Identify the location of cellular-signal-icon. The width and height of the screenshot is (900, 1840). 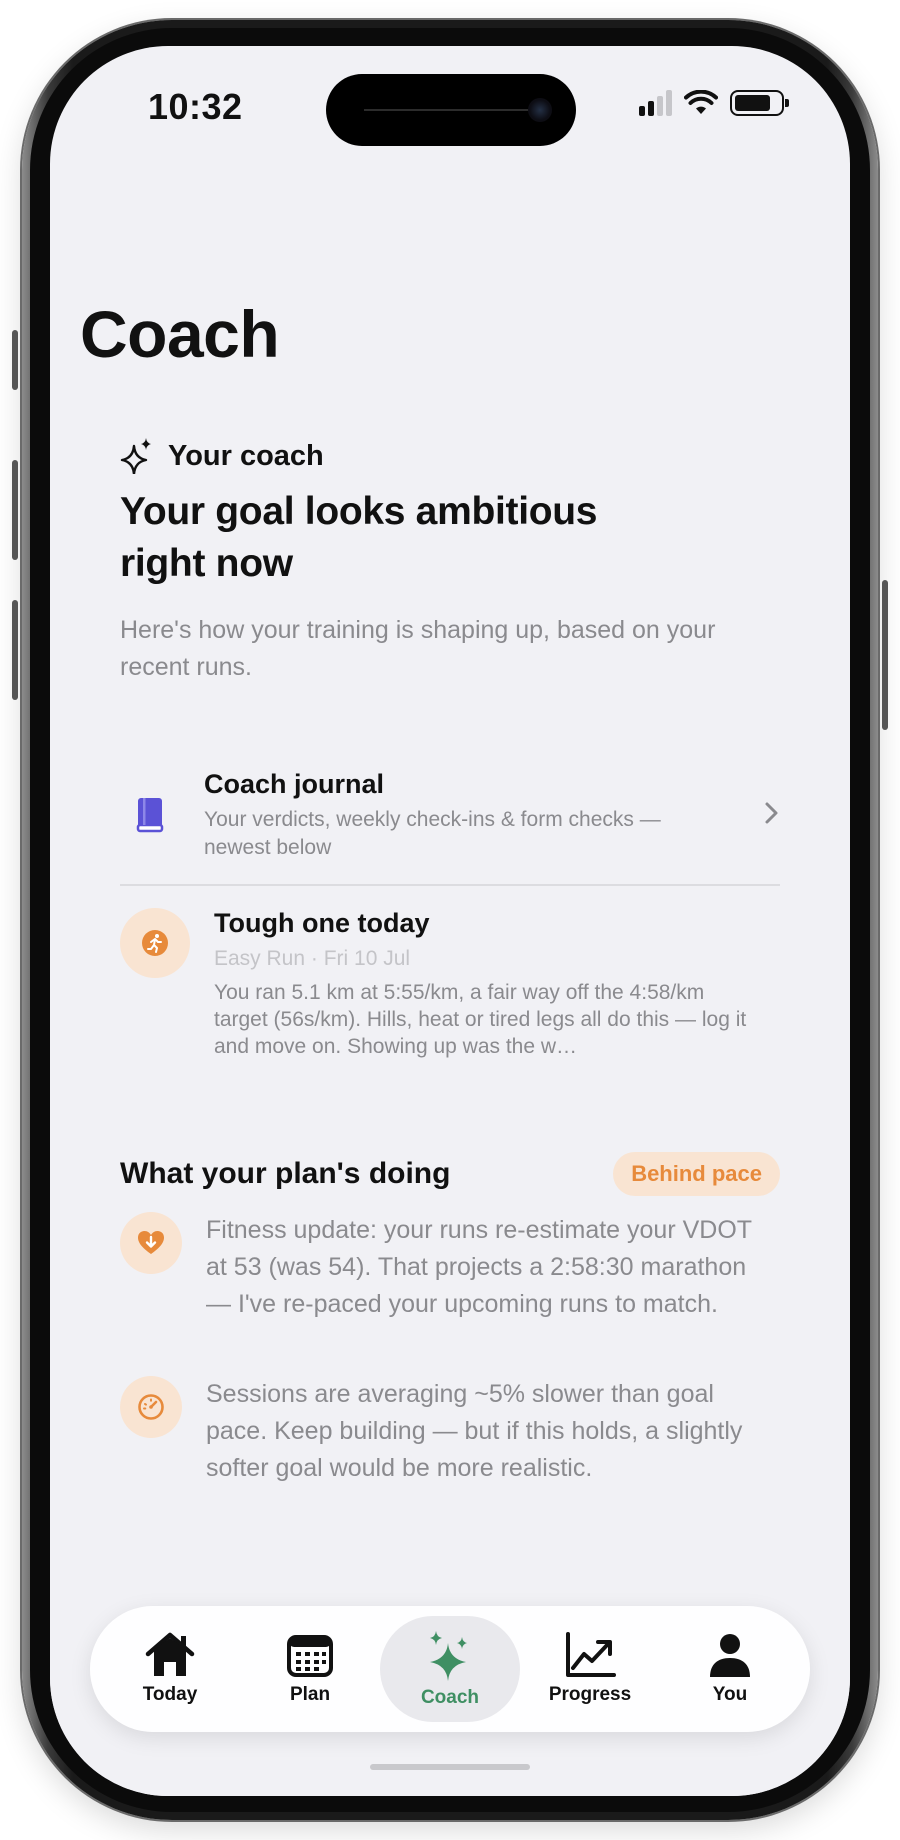
(655, 103).